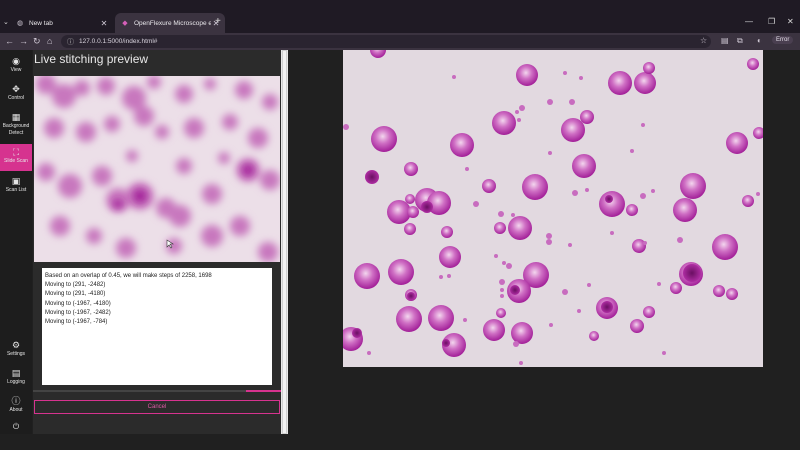 This screenshot has width=800, height=450. I want to click on log-line: Moving to (-1967, -4180), so click(78, 303).